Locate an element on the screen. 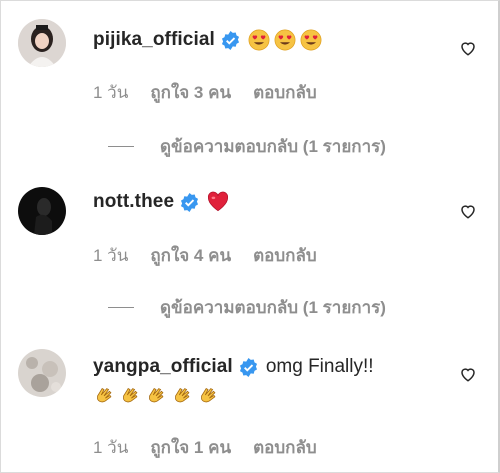 Image resolution: width=500 pixels, height=473 pixels. username: pijika_official is located at coordinates (154, 40).